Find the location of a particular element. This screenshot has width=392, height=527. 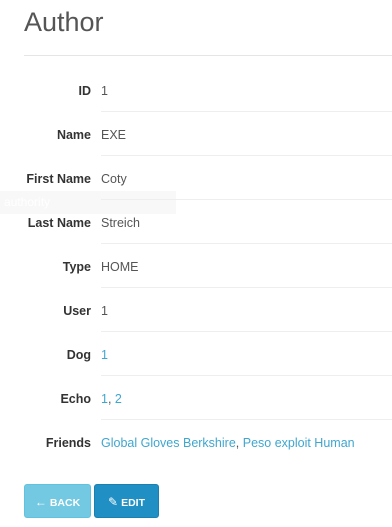

detail-row-echo: Echo 1, 2 is located at coordinates (196, 398).